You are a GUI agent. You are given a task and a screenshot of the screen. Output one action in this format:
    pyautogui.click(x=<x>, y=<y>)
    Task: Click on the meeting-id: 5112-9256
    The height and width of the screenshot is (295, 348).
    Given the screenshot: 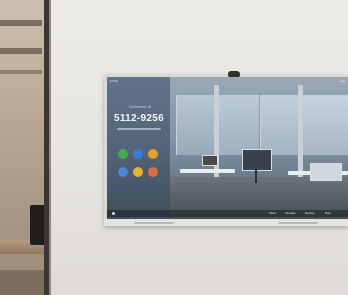 What is the action you would take?
    pyautogui.click(x=139, y=118)
    